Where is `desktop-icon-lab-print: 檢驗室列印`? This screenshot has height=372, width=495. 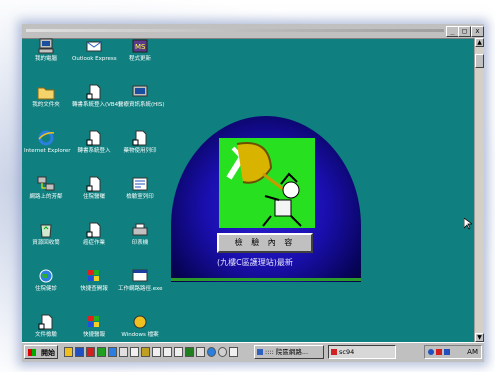 desktop-icon-lab-print: 檢驗室列印 is located at coordinates (140, 188).